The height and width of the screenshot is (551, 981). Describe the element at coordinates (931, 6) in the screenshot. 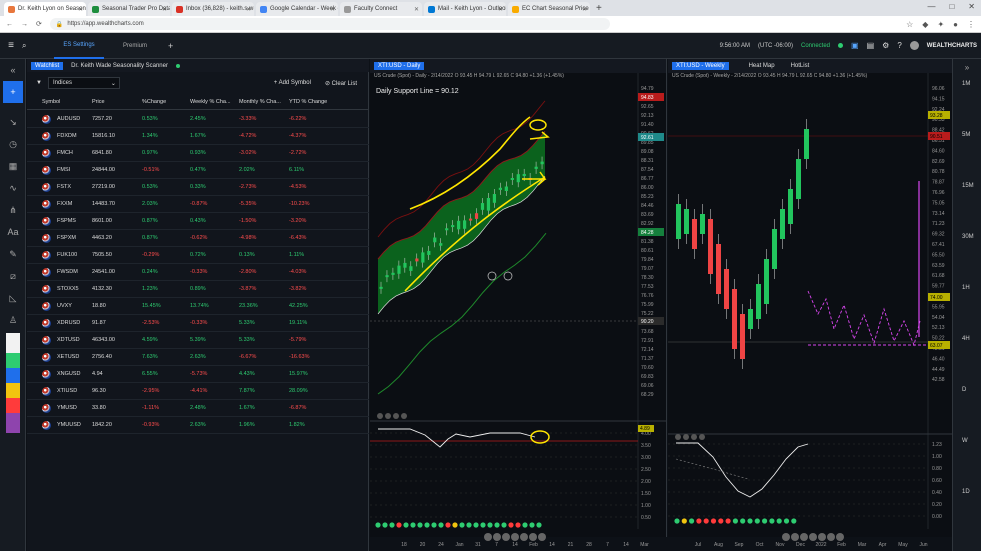

I see `minimize-icon: —` at that location.